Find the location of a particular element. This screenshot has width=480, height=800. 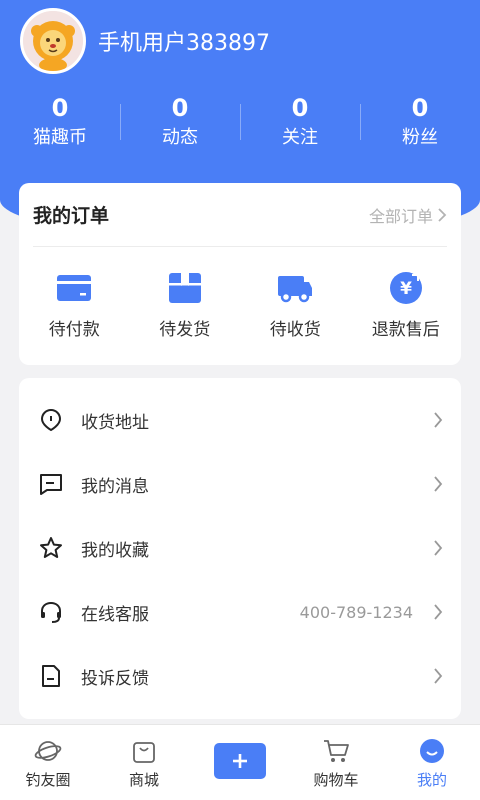

document-icon is located at coordinates (51, 676).